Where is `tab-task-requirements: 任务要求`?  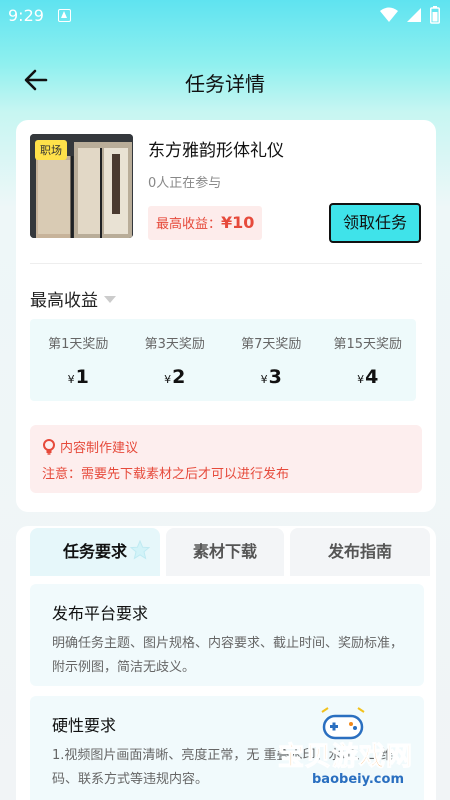
tab-task-requirements: 任务要求 is located at coordinates (95, 552).